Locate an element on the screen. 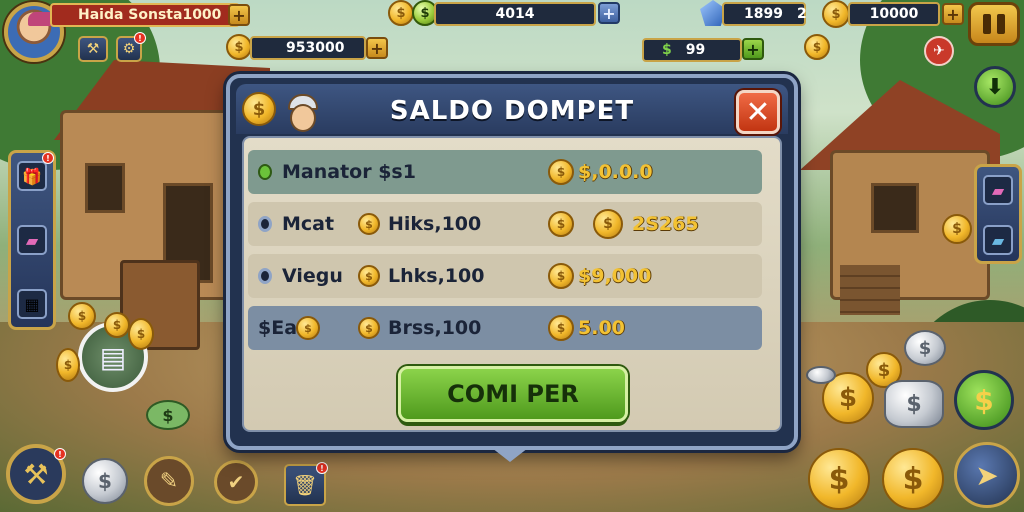  row-coin-icon-2: $ is located at coordinates (608, 224).